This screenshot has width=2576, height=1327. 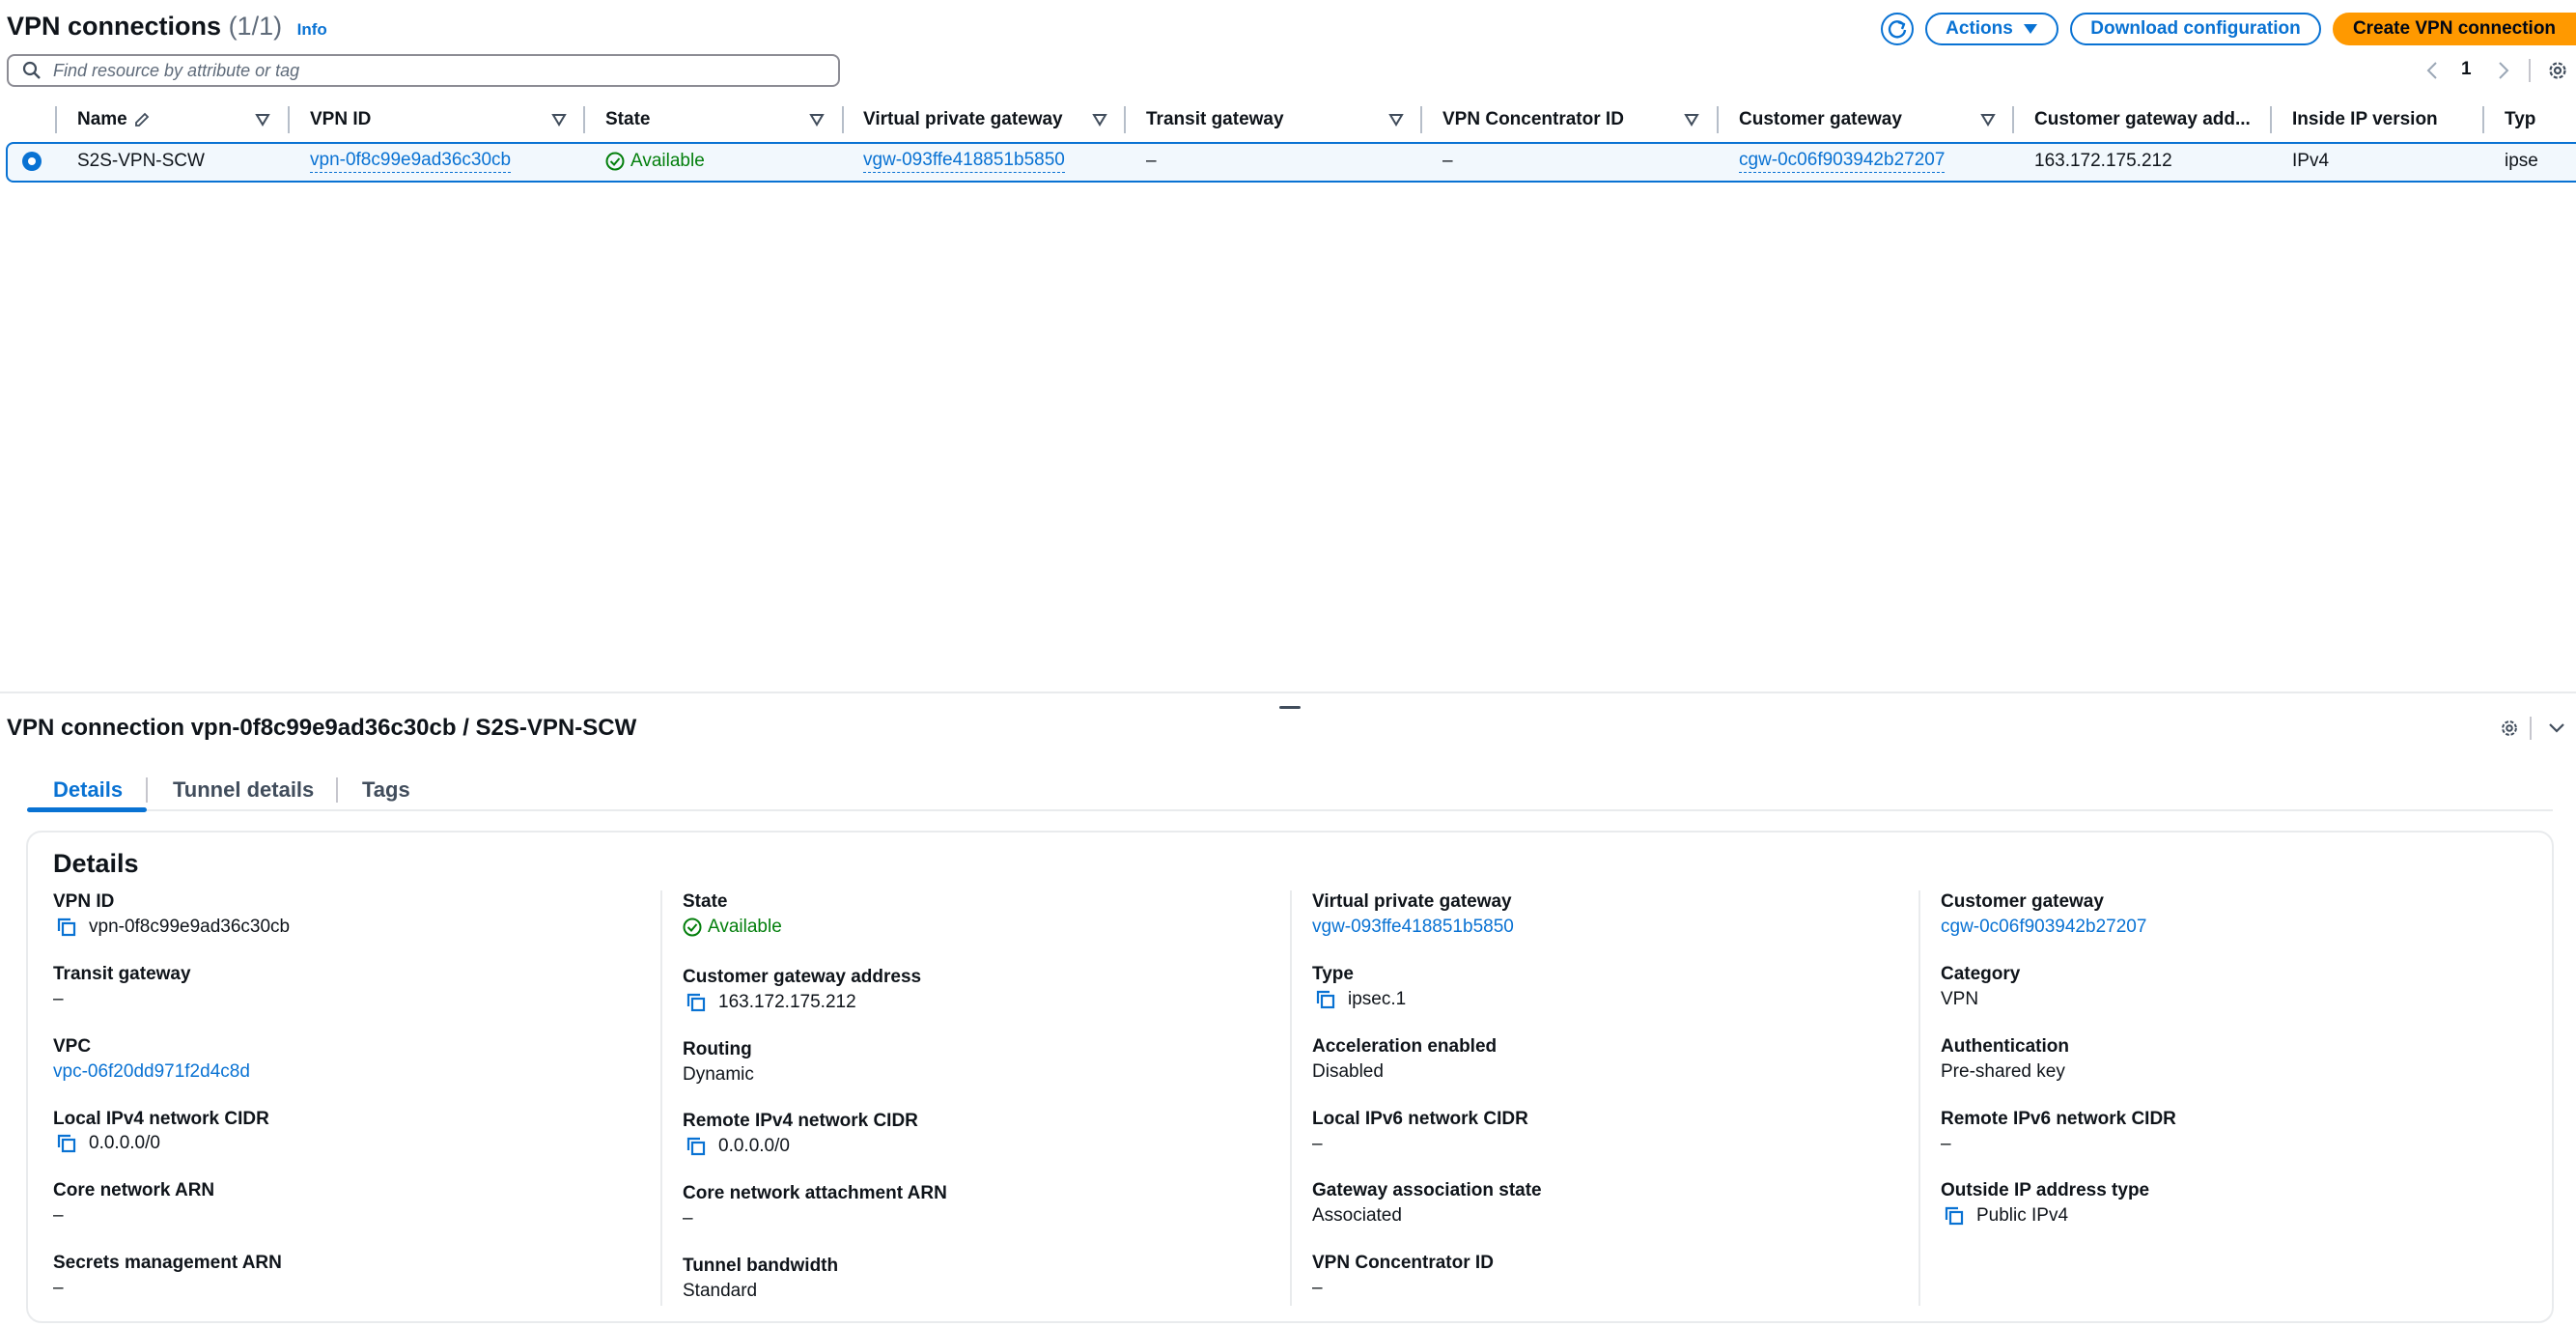 What do you see at coordinates (312, 30) in the screenshot?
I see `info-link: Info` at bounding box center [312, 30].